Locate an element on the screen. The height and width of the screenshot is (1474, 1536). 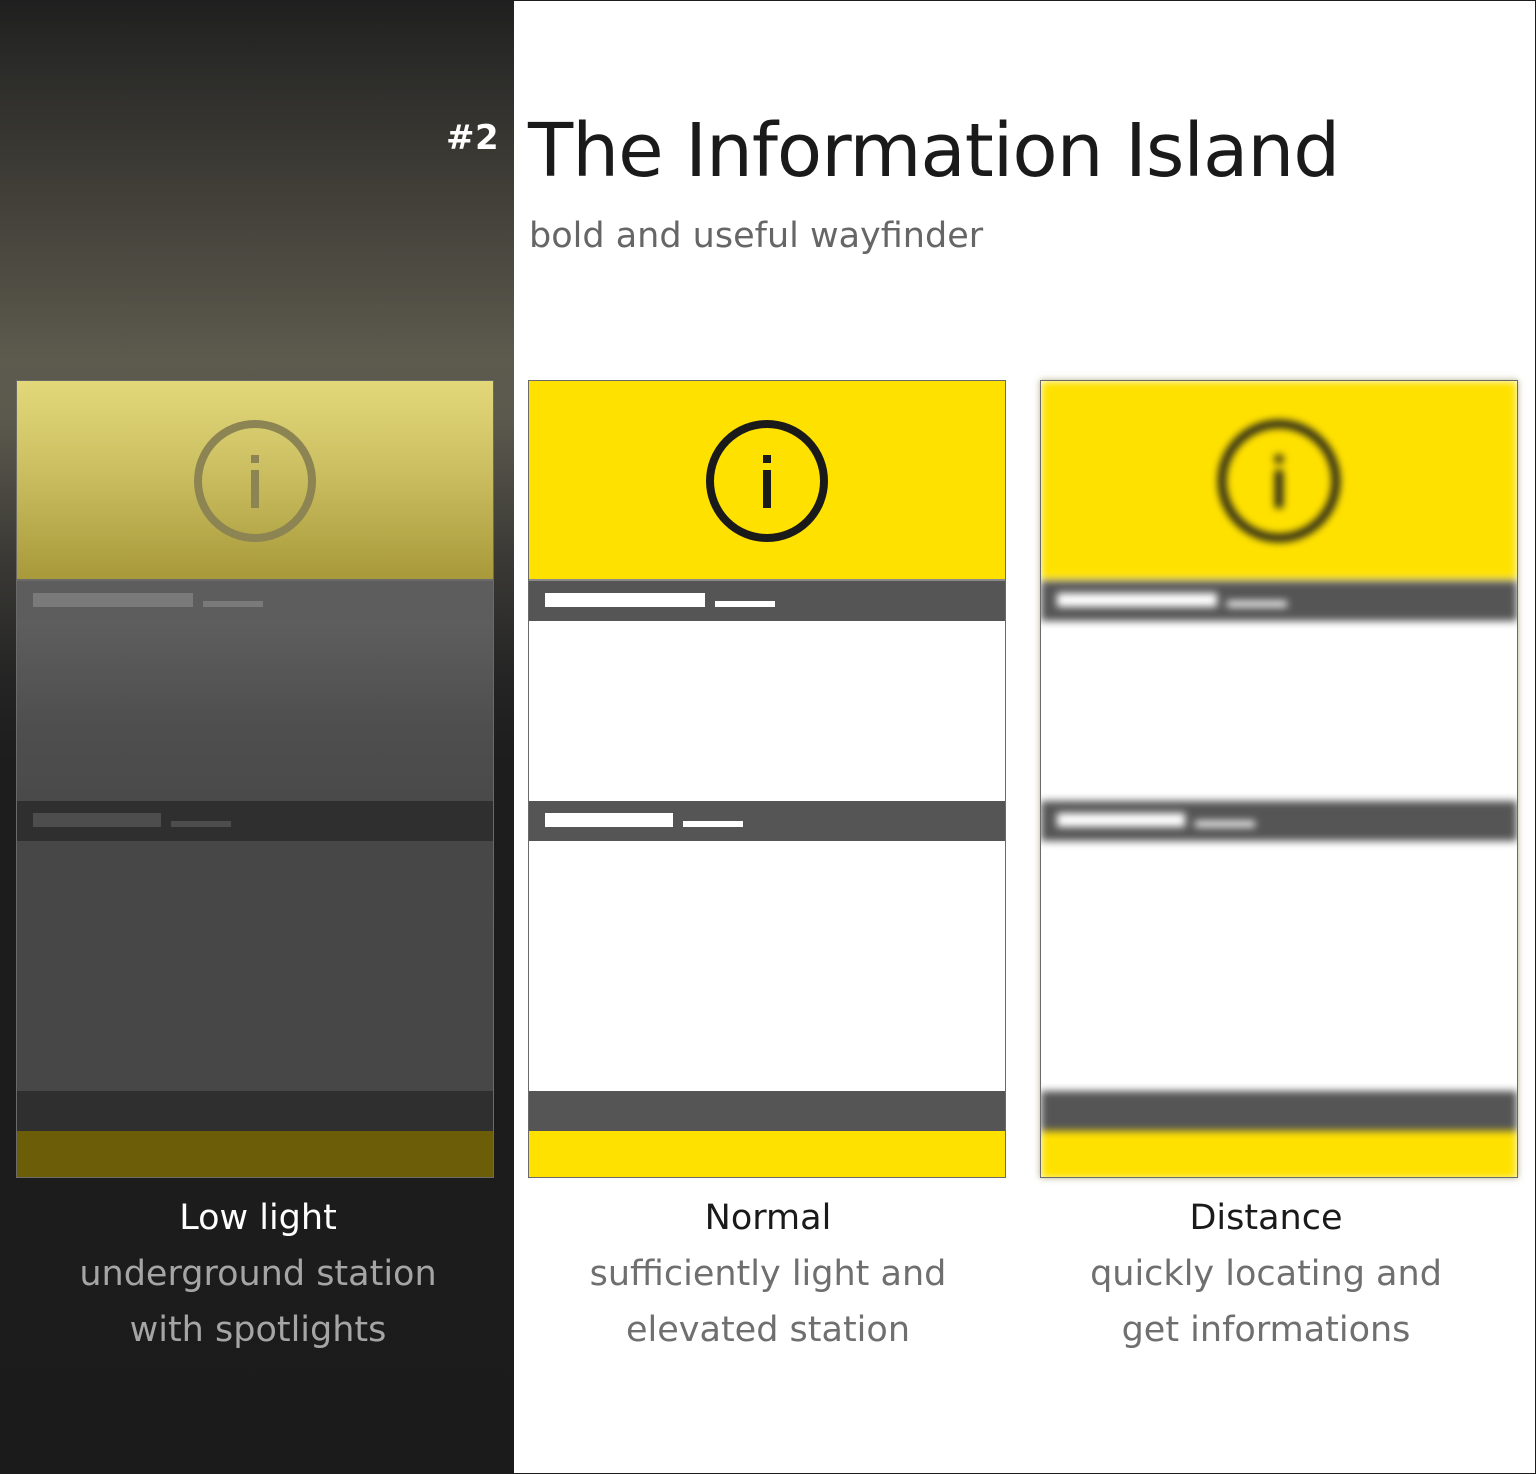
caption-description-line1: underground station is located at coordinates (258, 1274).